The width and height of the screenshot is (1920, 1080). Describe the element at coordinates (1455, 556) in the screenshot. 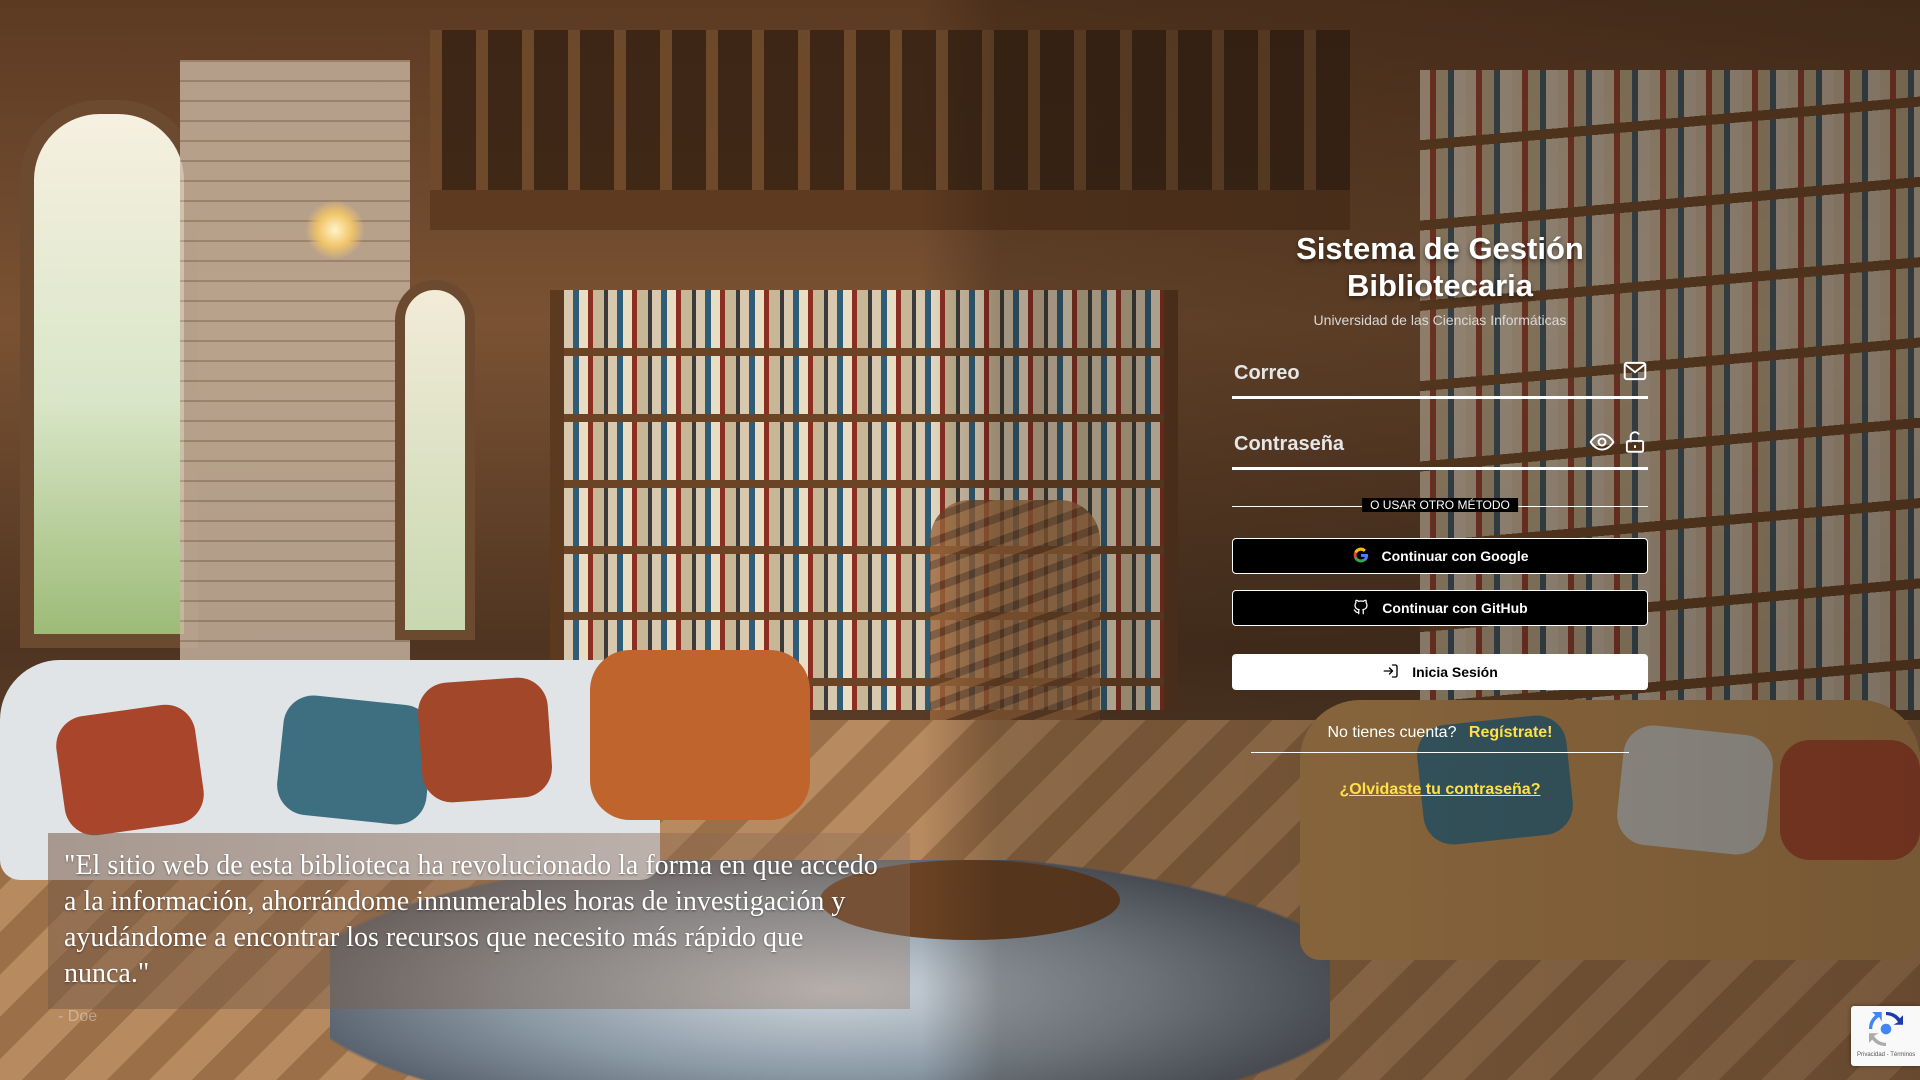

I see `google-login-label: Continuar con Google` at that location.